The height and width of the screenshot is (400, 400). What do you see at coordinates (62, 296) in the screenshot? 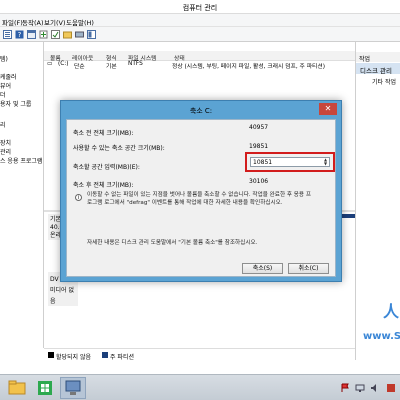
I see `dvd-status: 미디어 없음` at bounding box center [62, 296].